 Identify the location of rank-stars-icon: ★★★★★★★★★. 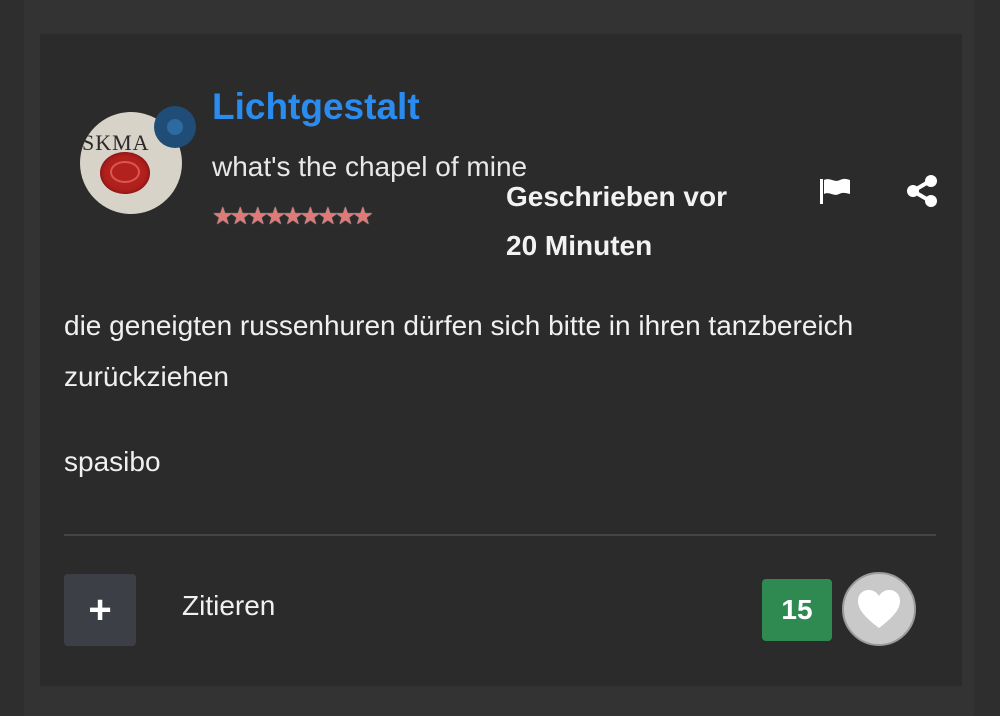
(293, 216).